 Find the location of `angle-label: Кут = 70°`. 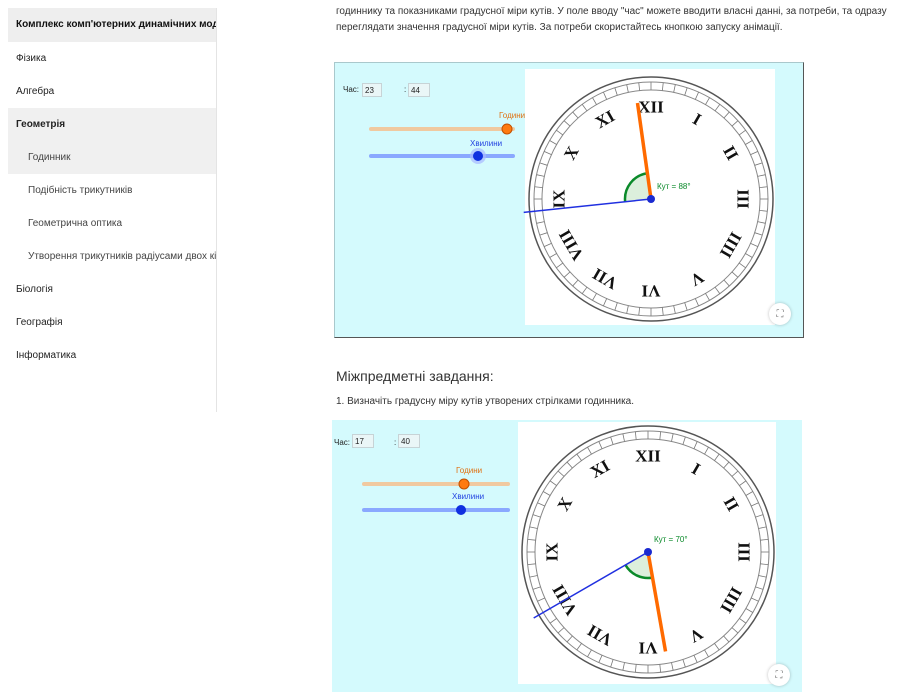

angle-label: Кут = 70° is located at coordinates (671, 539).